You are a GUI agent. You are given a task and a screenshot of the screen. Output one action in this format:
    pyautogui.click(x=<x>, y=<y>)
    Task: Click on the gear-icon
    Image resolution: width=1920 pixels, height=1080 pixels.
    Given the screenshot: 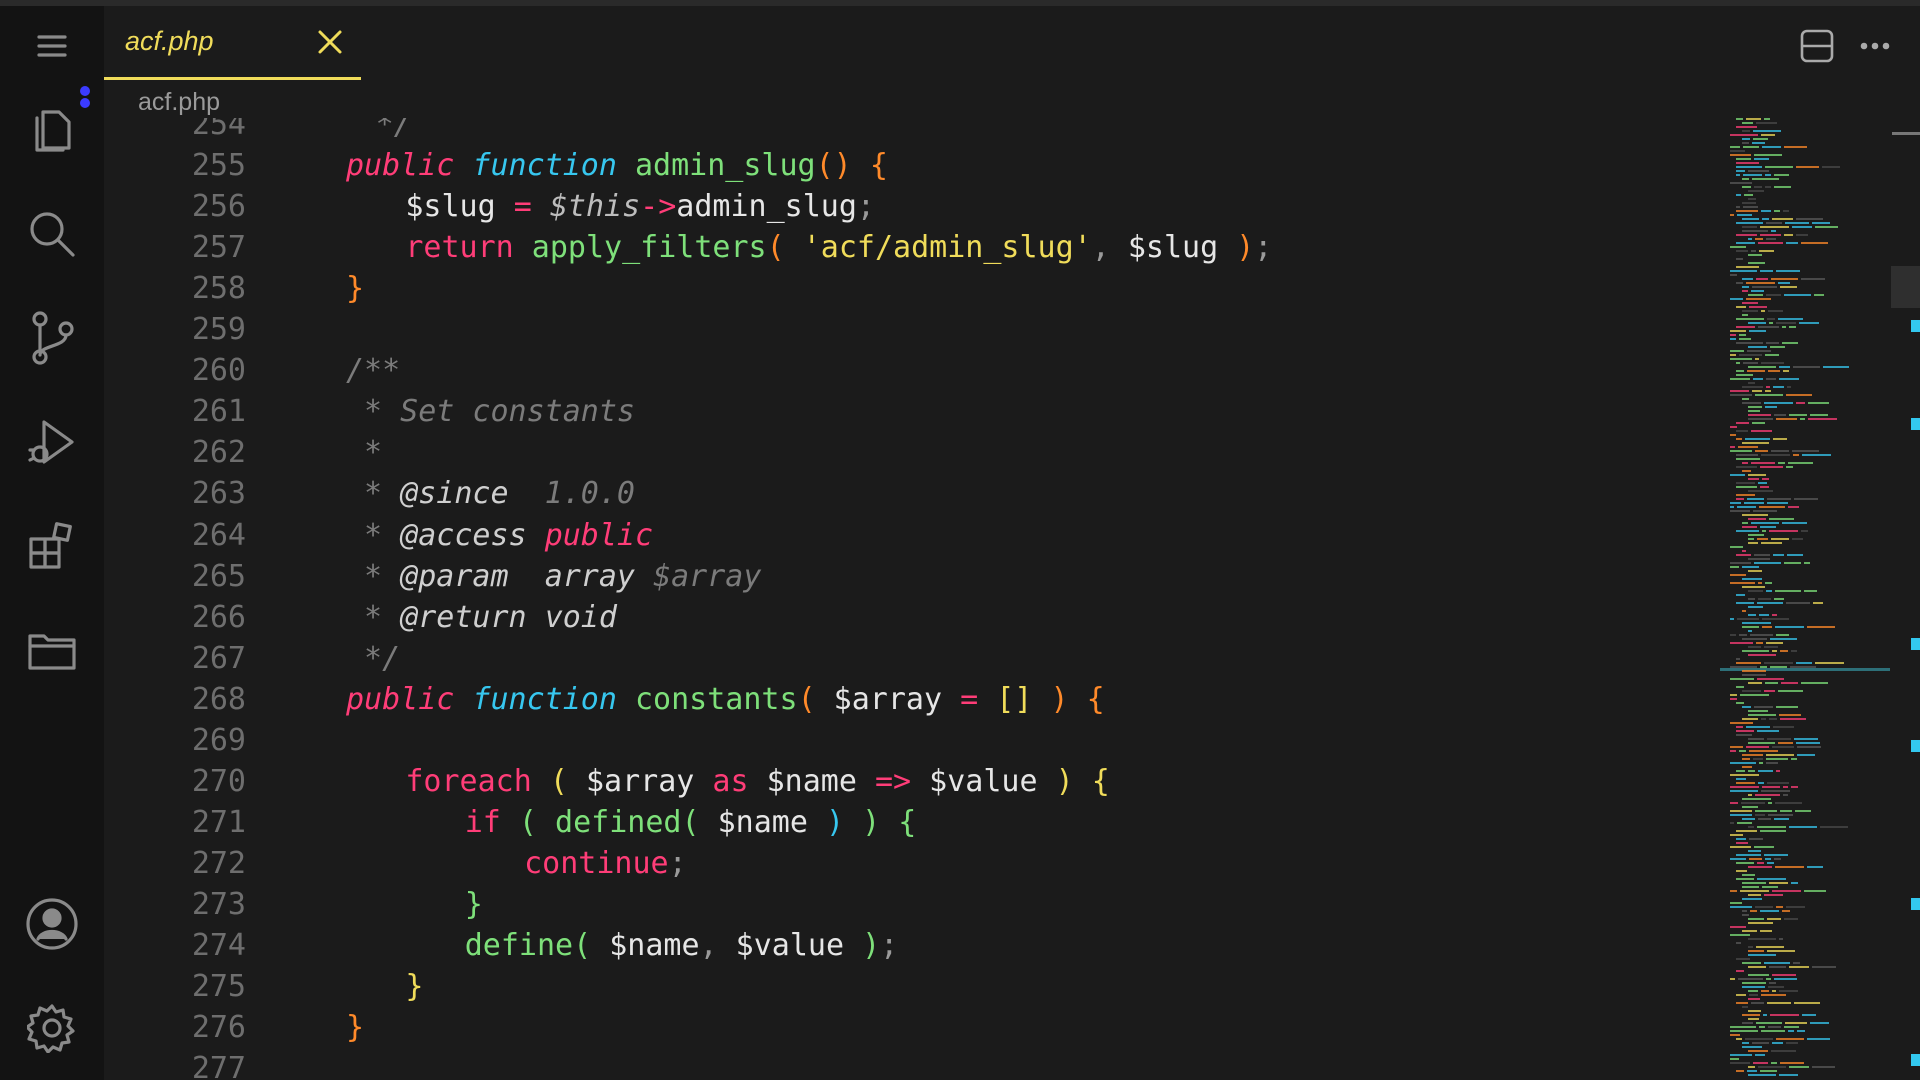 What is the action you would take?
    pyautogui.click(x=52, y=1028)
    